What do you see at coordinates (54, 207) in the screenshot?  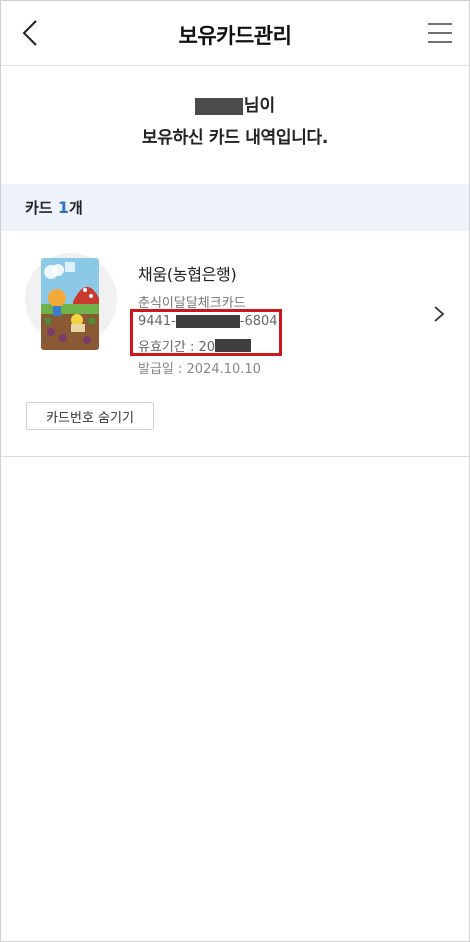 I see `card-count-label: 카드 1개` at bounding box center [54, 207].